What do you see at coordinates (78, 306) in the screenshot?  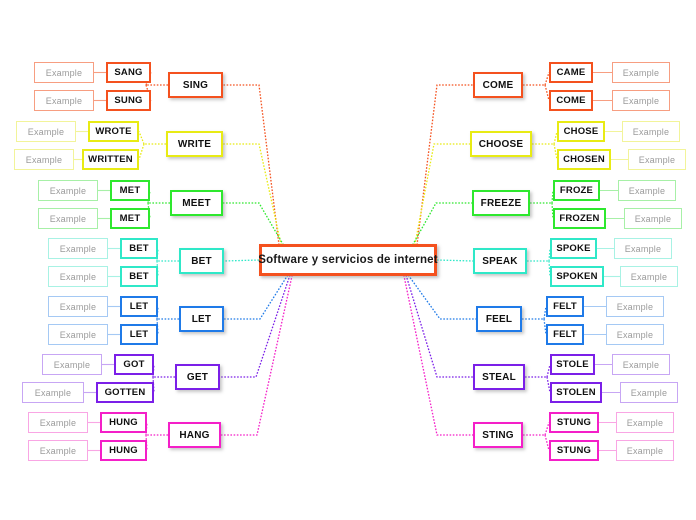 I see `leaf-node-let-1: Example` at bounding box center [78, 306].